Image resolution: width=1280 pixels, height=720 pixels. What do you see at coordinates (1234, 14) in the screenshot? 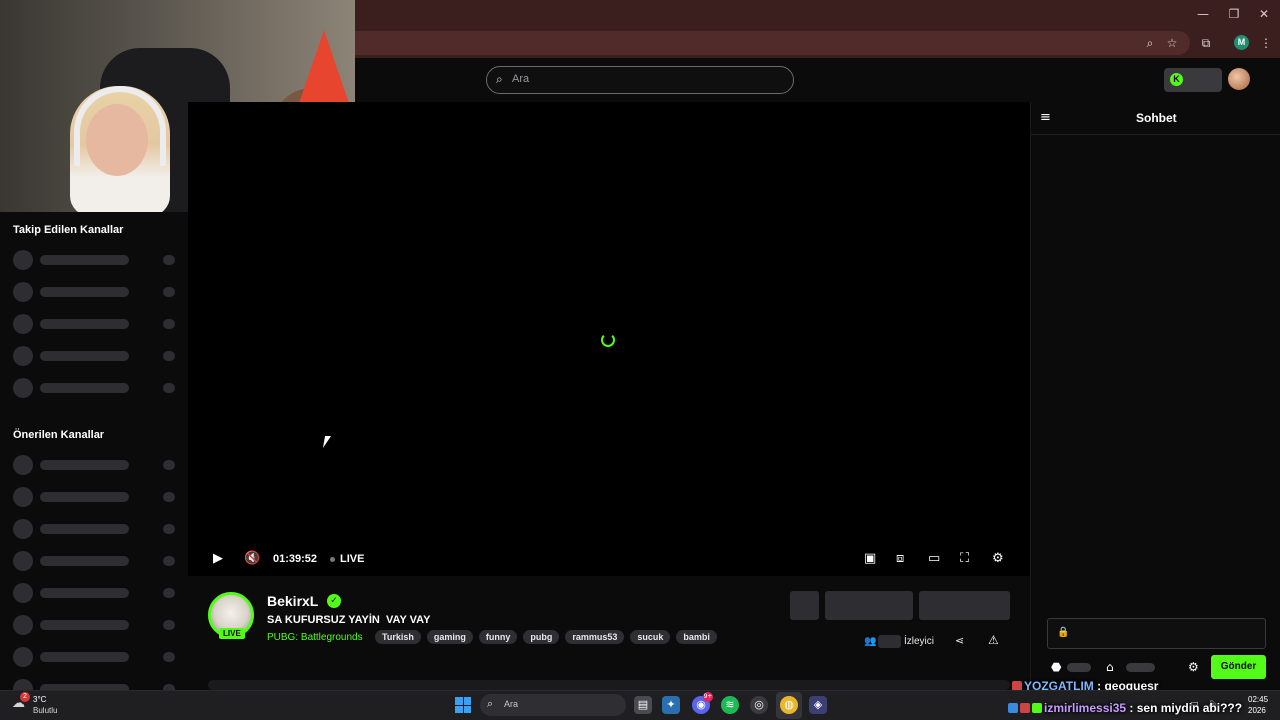
I see `restore-icon: ❐` at bounding box center [1234, 14].